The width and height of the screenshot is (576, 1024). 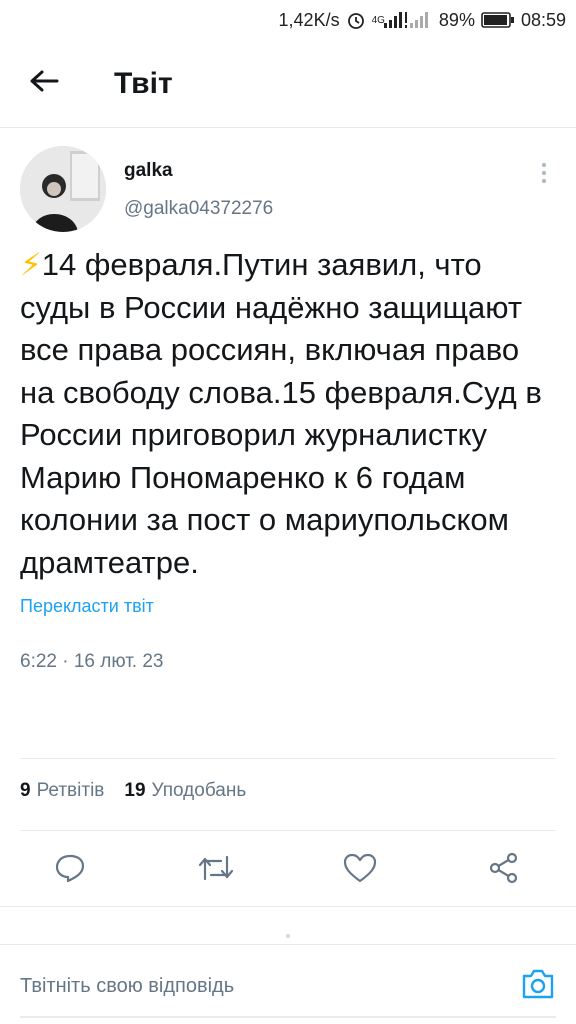 I want to click on more-options-button, so click(x=544, y=174).